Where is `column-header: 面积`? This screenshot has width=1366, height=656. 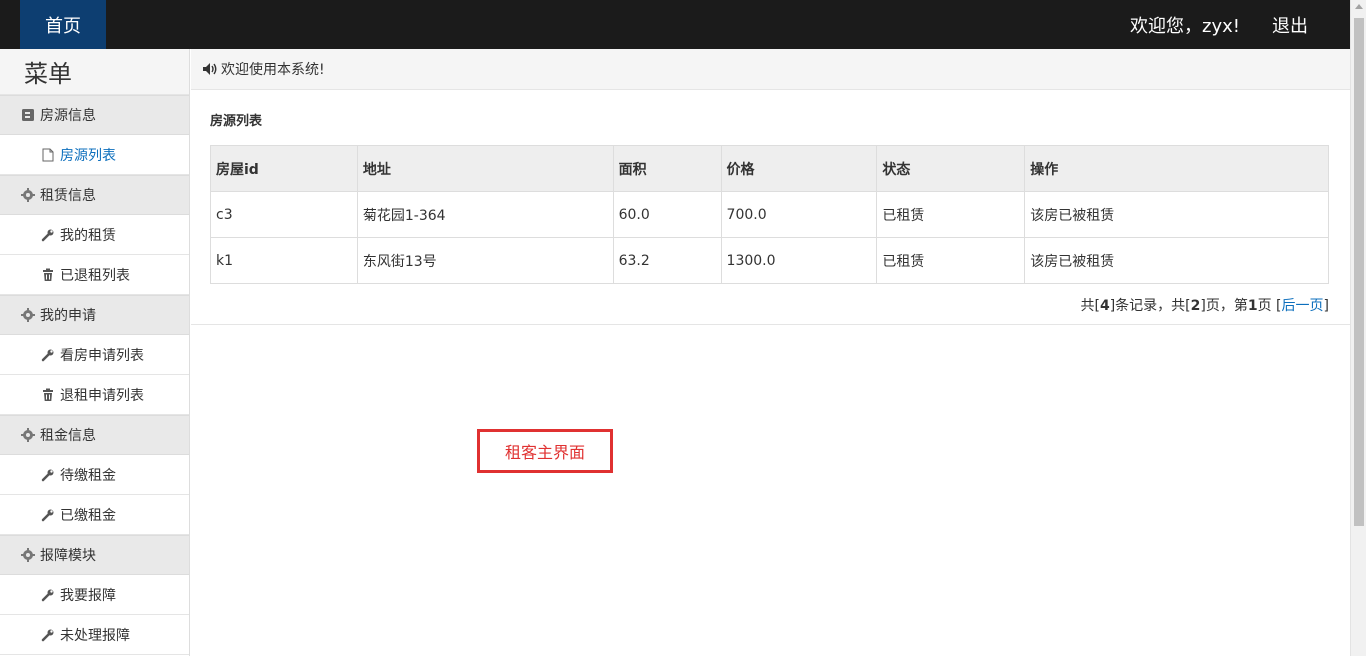 column-header: 面积 is located at coordinates (667, 168).